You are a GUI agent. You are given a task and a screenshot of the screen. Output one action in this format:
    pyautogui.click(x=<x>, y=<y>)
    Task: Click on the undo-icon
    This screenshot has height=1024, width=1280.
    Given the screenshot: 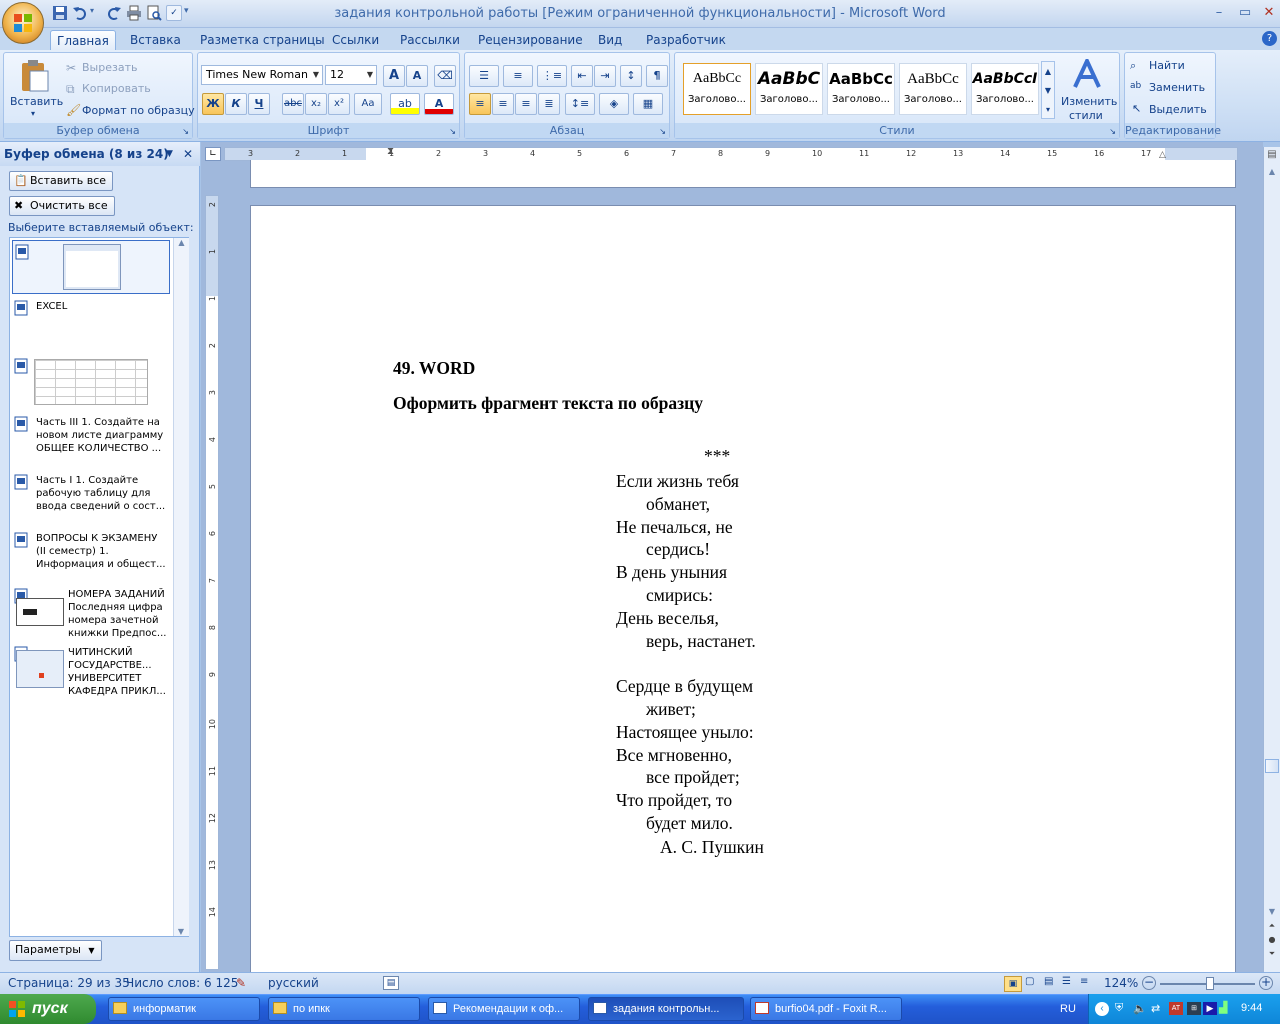 What is the action you would take?
    pyautogui.click(x=80, y=13)
    